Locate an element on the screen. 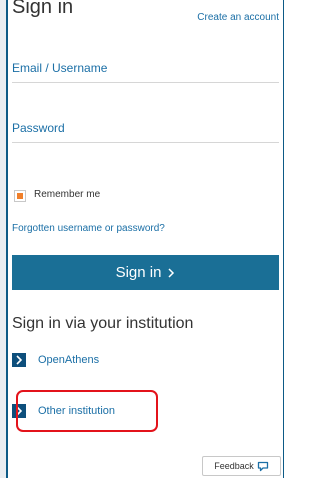  remember-me-checkbox is located at coordinates (20, 196).